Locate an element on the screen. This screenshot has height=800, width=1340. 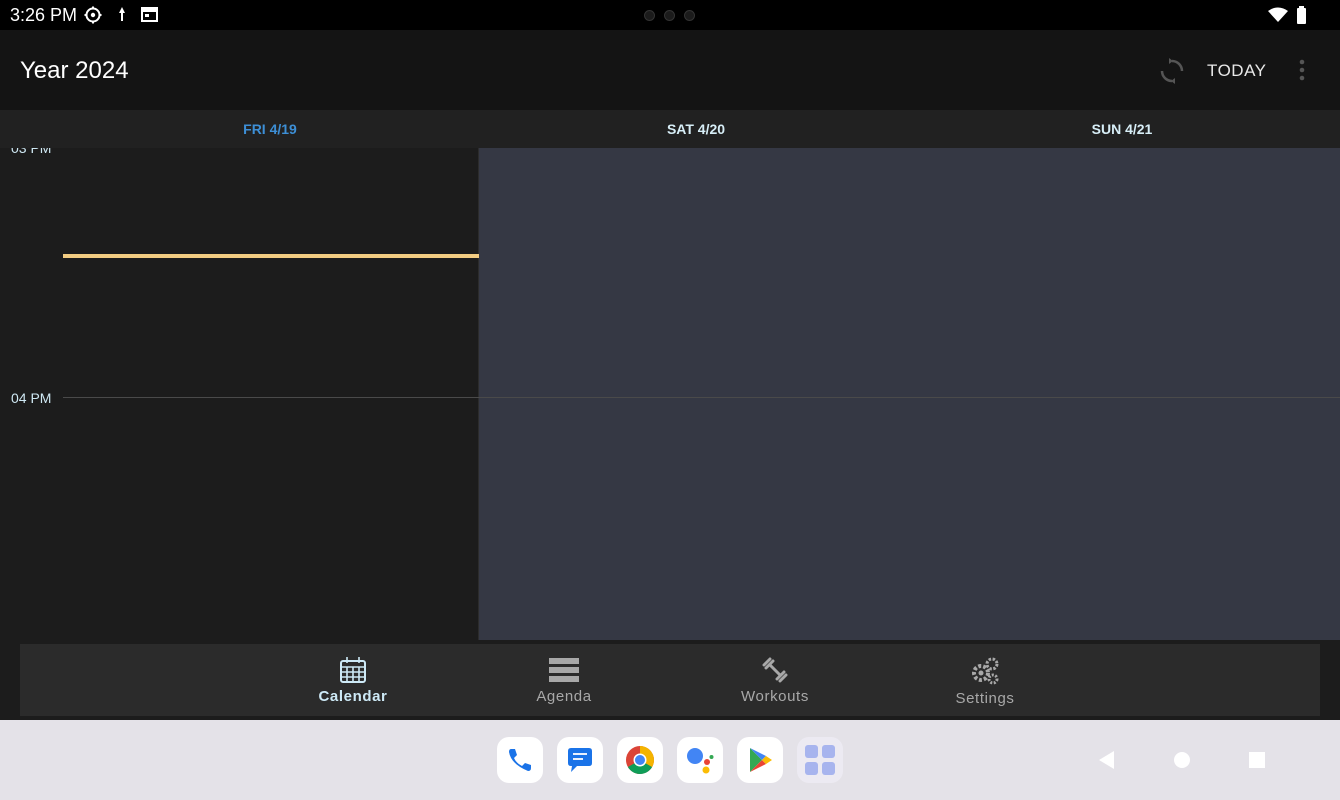
nav-agenda-label: Agenda is located at coordinates (564, 696).